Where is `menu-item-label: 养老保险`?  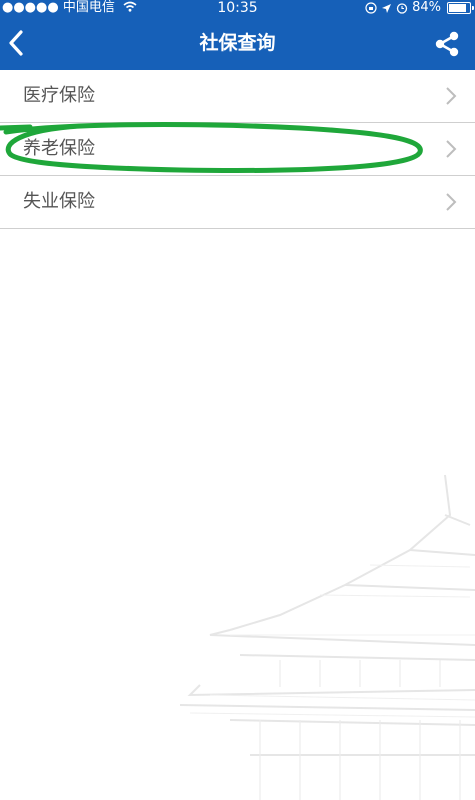 menu-item-label: 养老保险 is located at coordinates (59, 148).